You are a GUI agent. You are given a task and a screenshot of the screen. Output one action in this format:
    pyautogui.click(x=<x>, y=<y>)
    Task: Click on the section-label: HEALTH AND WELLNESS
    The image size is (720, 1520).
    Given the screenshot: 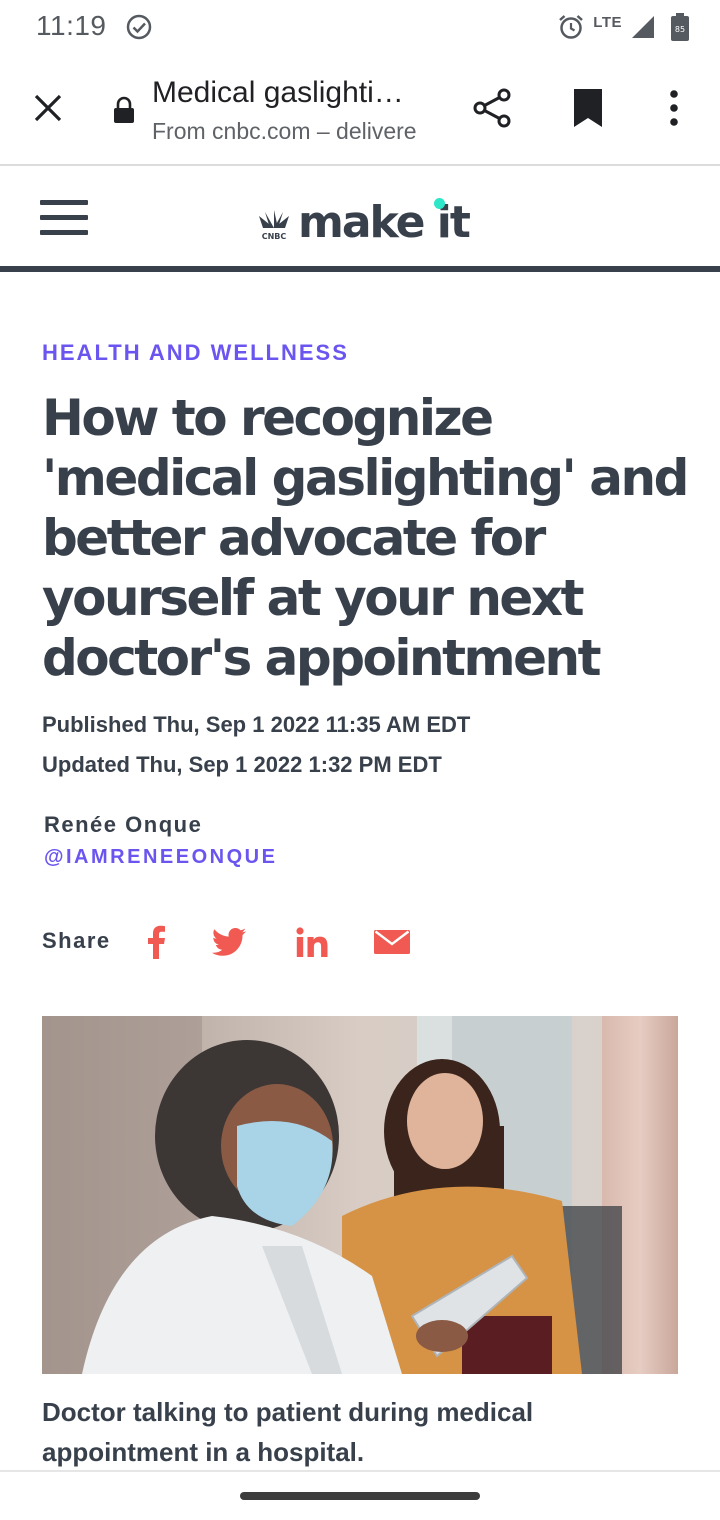 What is the action you would take?
    pyautogui.click(x=195, y=353)
    